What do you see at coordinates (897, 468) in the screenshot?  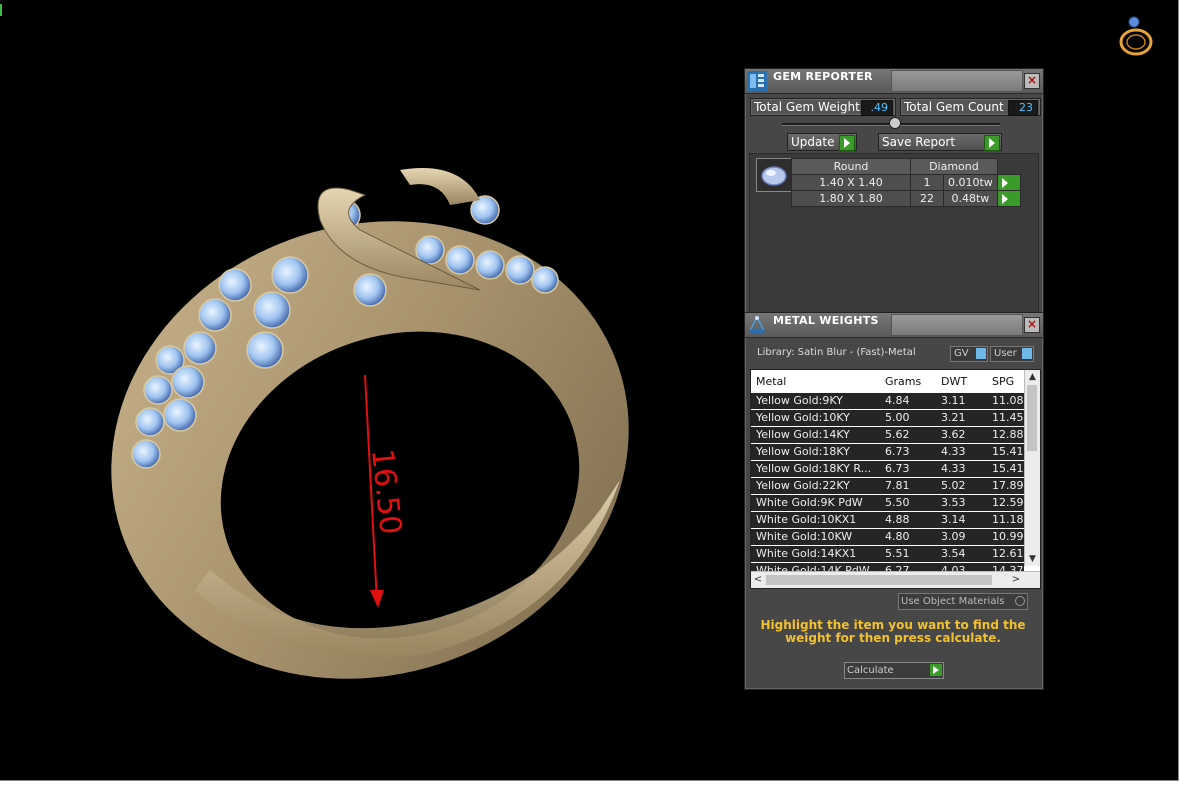 I see `grams-cell: 6.73` at bounding box center [897, 468].